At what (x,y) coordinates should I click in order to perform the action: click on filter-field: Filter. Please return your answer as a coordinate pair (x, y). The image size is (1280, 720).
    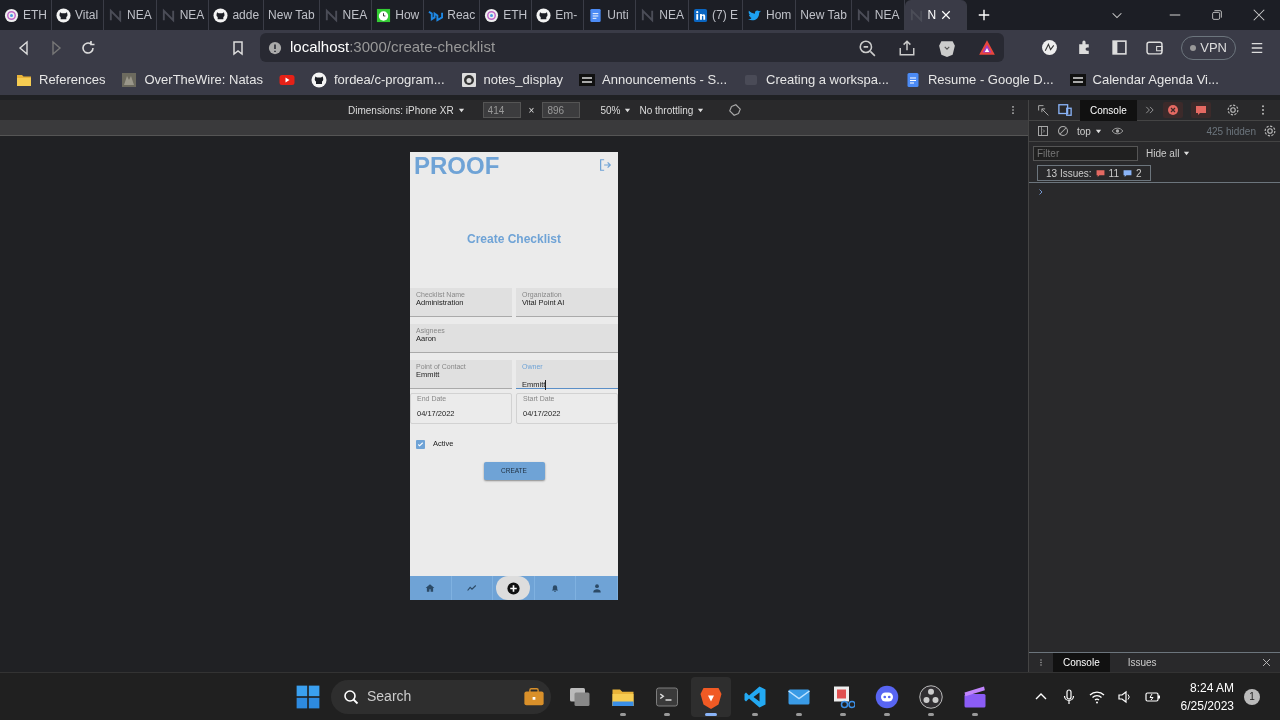
    Looking at the image, I should click on (1085, 153).